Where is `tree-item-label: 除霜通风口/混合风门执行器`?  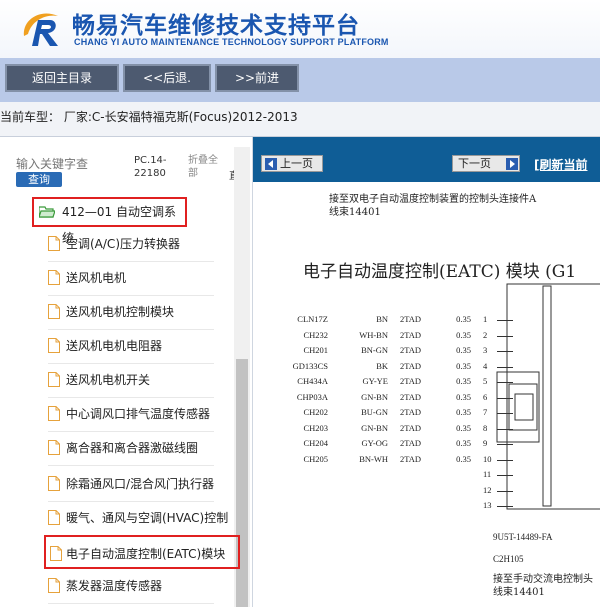
tree-item-label: 除霜通风口/混合风门执行器 is located at coordinates (140, 484).